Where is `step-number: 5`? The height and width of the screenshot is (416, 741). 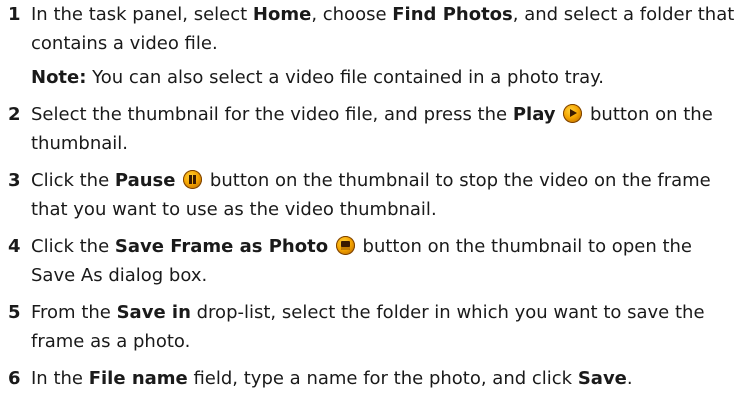
step-number: 5 is located at coordinates (14, 312).